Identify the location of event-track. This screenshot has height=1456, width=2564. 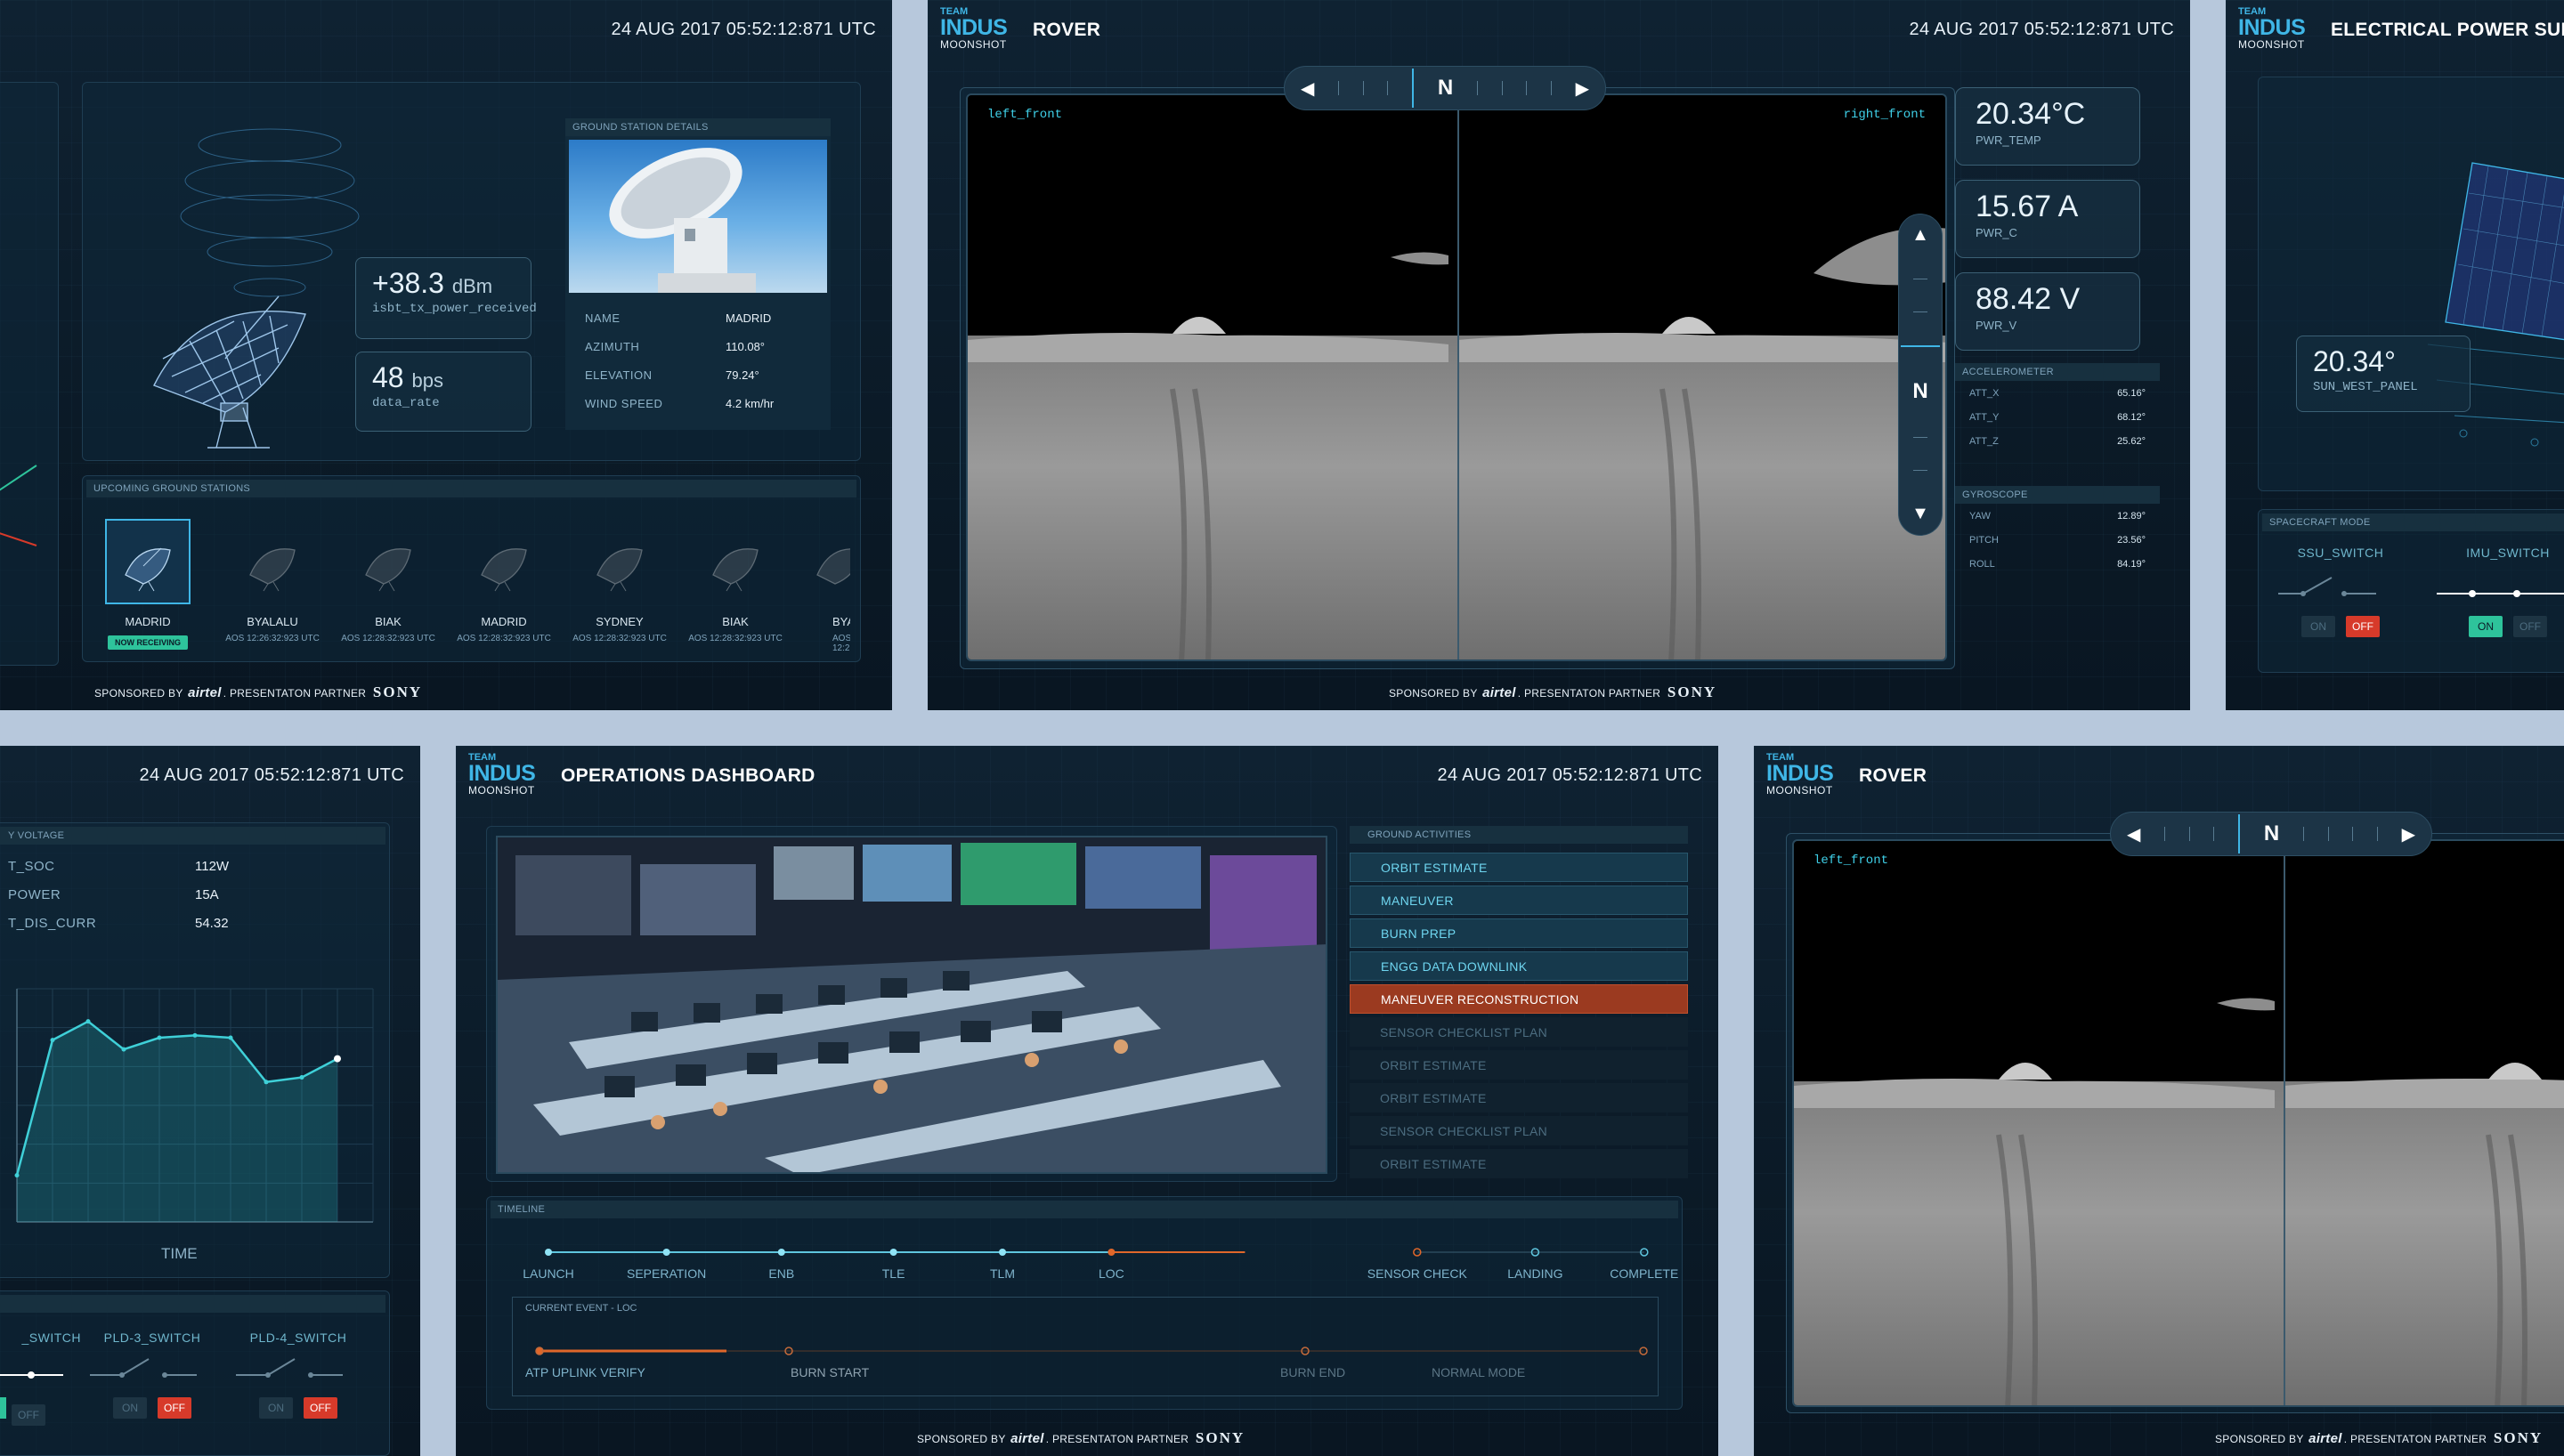
(1091, 1351).